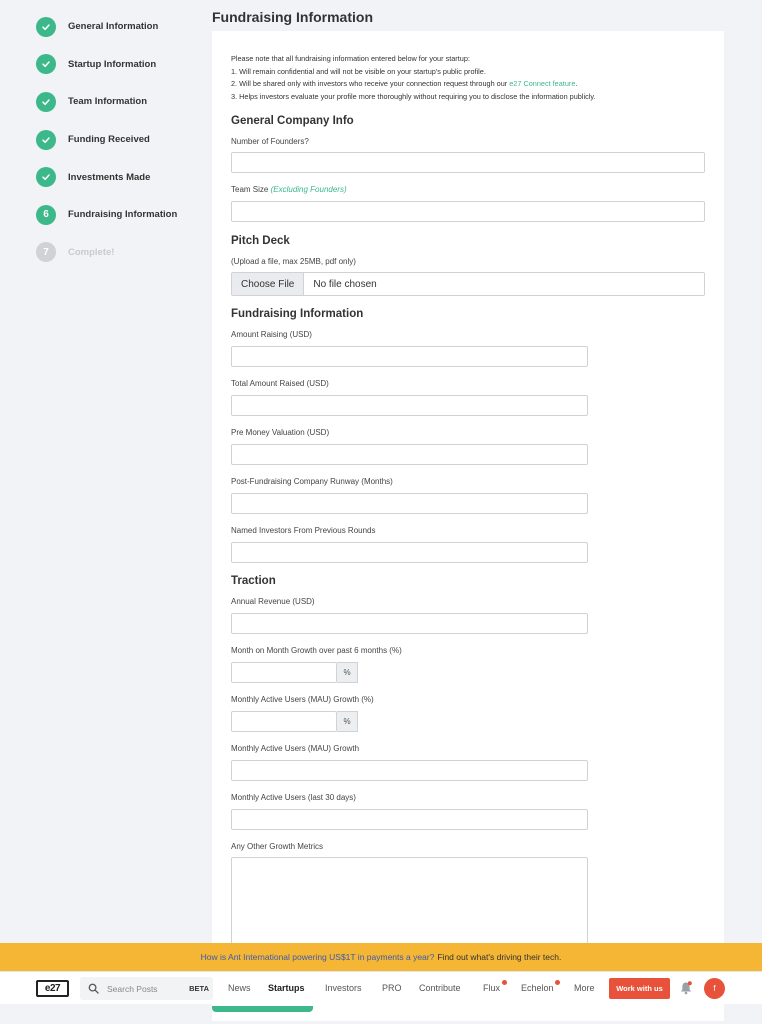  Describe the element at coordinates (199, 988) in the screenshot. I see `beta-badge: BETA` at that location.